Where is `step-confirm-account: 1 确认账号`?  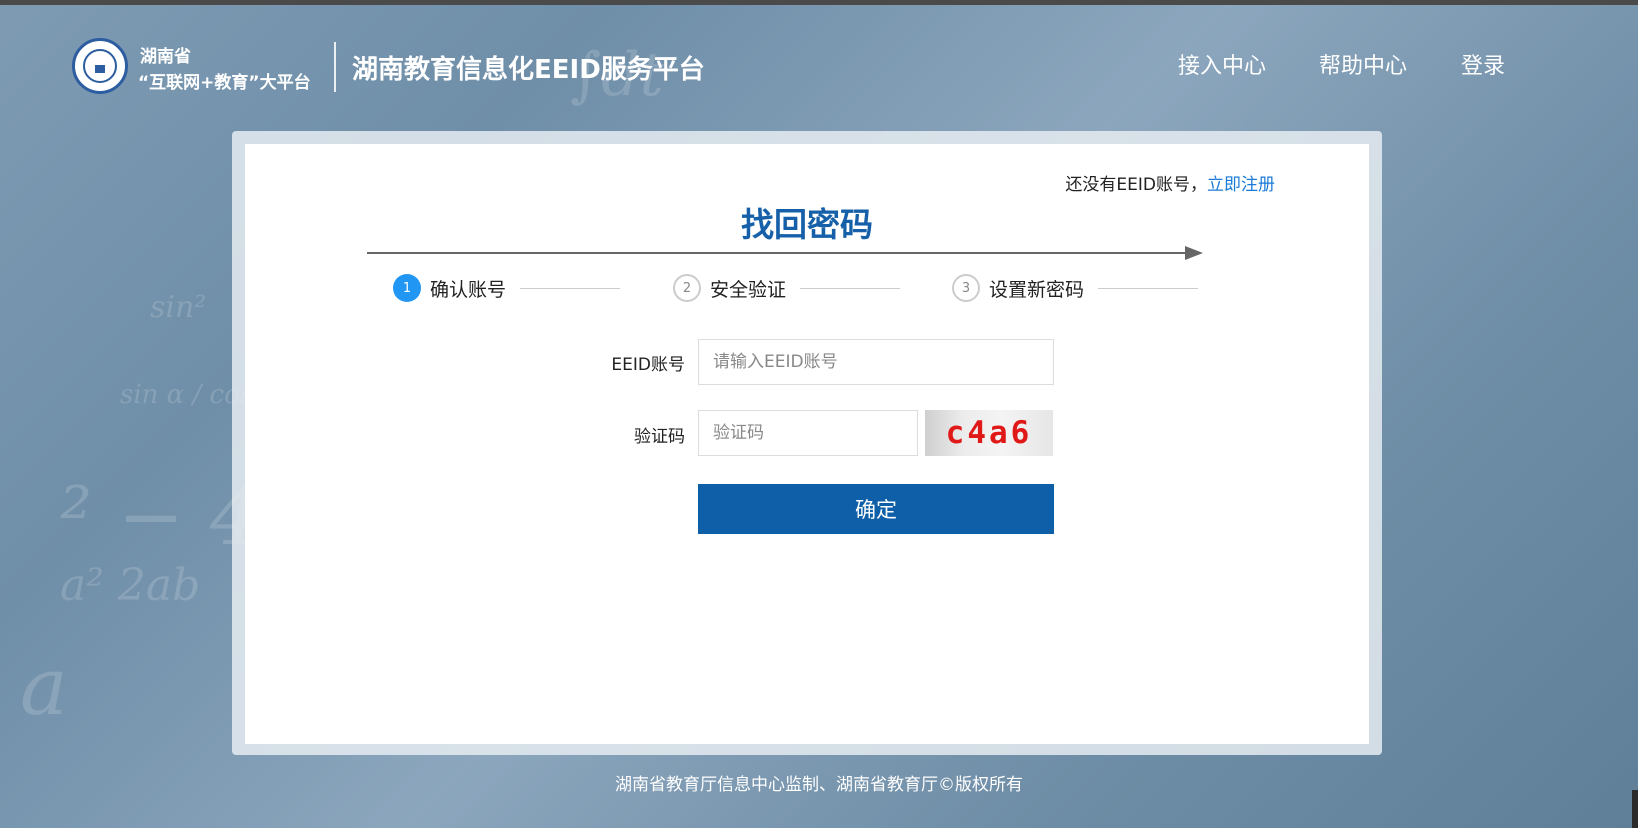
step-confirm-account: 1 确认账号 is located at coordinates (507, 288).